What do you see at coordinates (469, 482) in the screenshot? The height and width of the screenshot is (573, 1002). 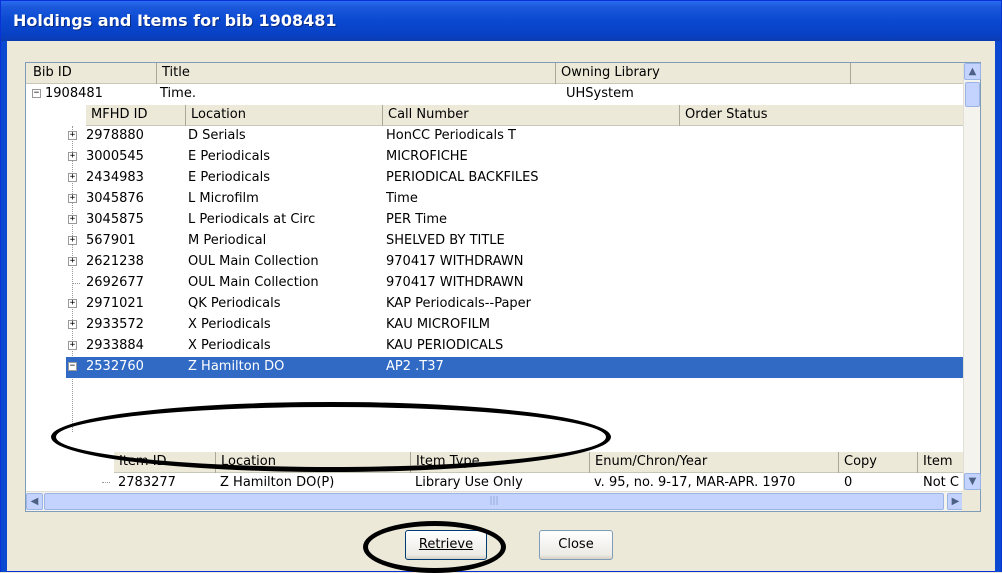 I see `item-type: Library Use Only` at bounding box center [469, 482].